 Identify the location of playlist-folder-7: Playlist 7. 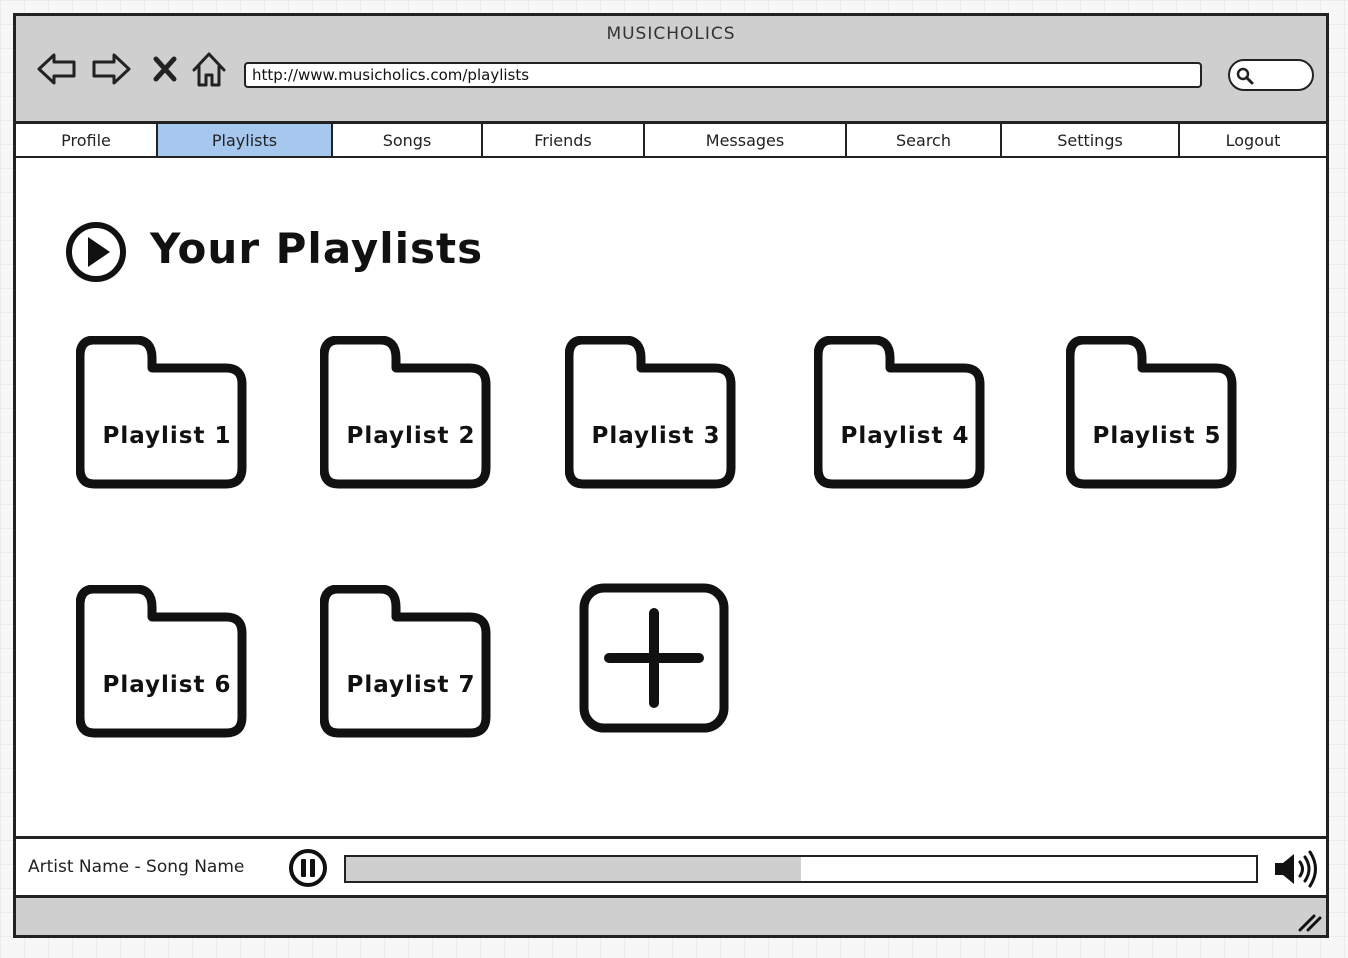
(411, 662).